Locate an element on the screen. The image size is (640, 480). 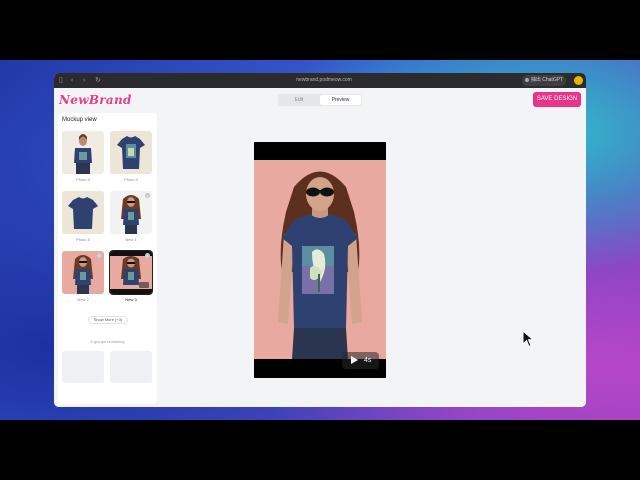
panel-title: Mockup view is located at coordinates (79, 120).